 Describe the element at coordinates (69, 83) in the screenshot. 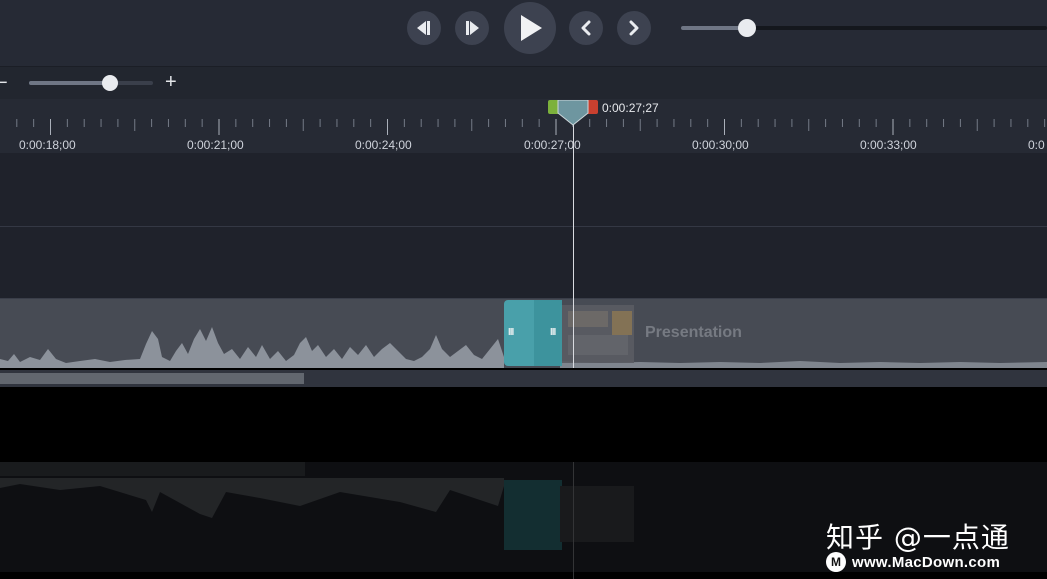

I see `zoom-fill` at that location.